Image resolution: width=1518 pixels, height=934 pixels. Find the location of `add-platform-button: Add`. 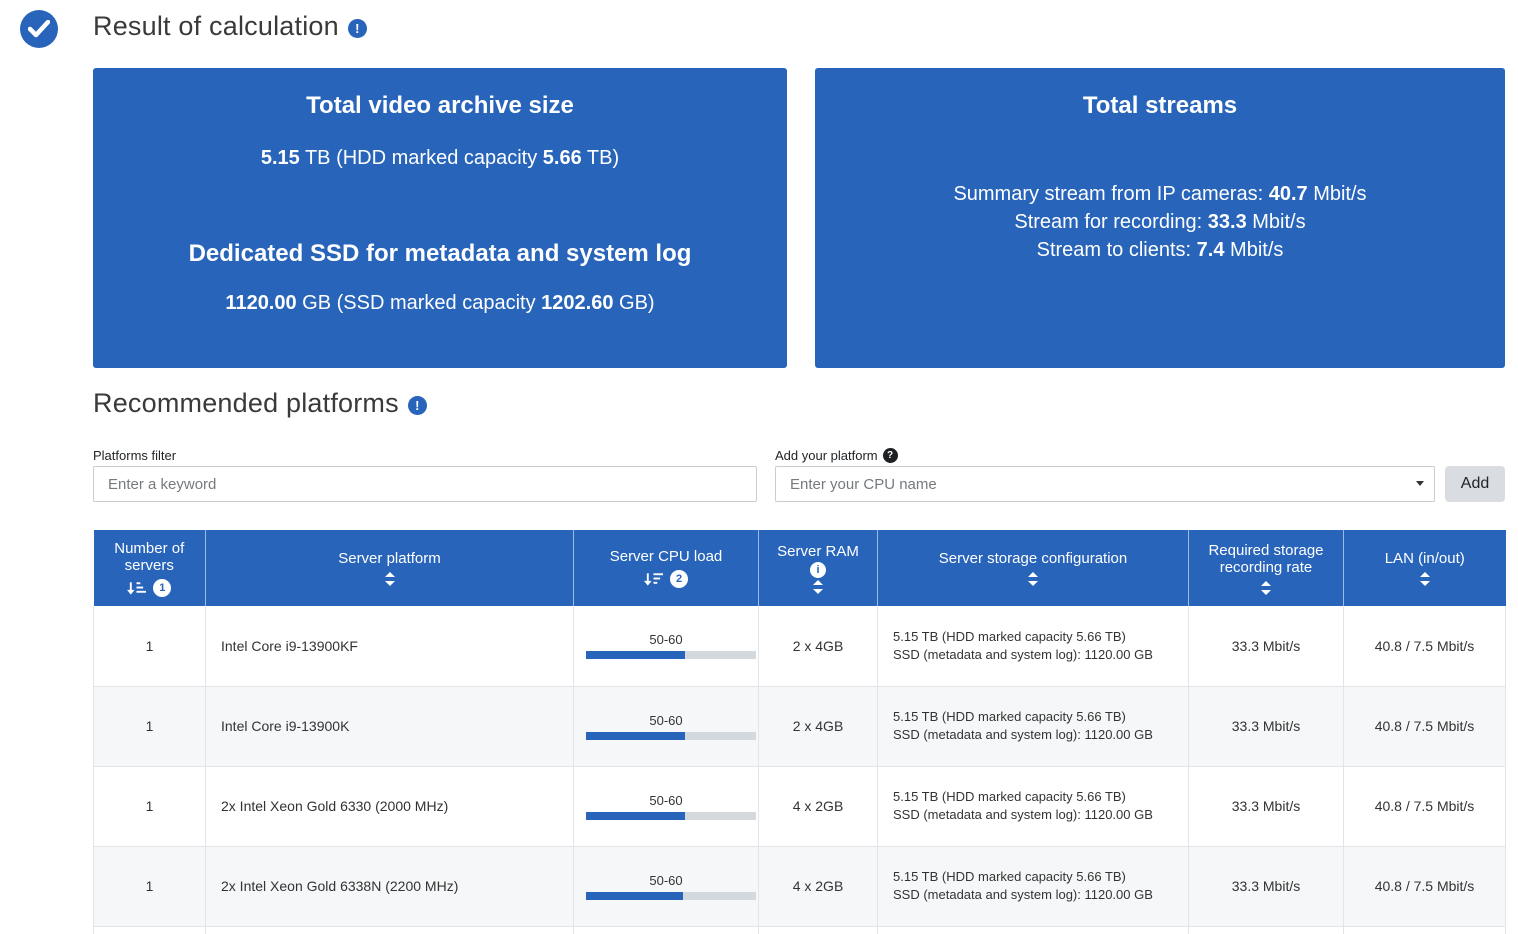

add-platform-button: Add is located at coordinates (1475, 484).